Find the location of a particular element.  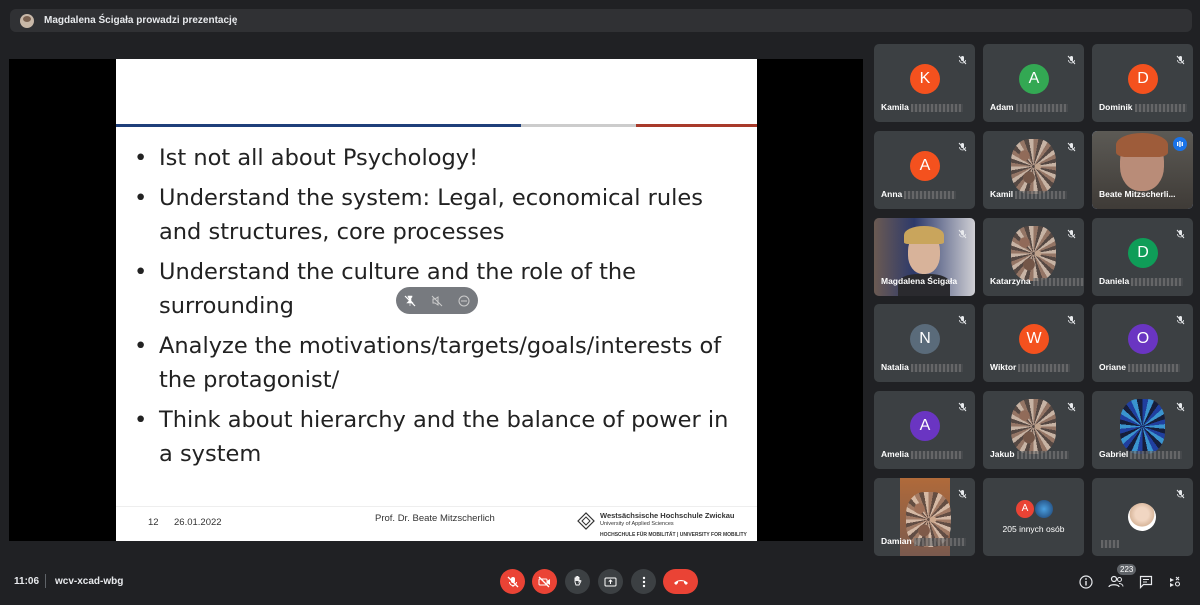

chat-button is located at coordinates (1146, 584).